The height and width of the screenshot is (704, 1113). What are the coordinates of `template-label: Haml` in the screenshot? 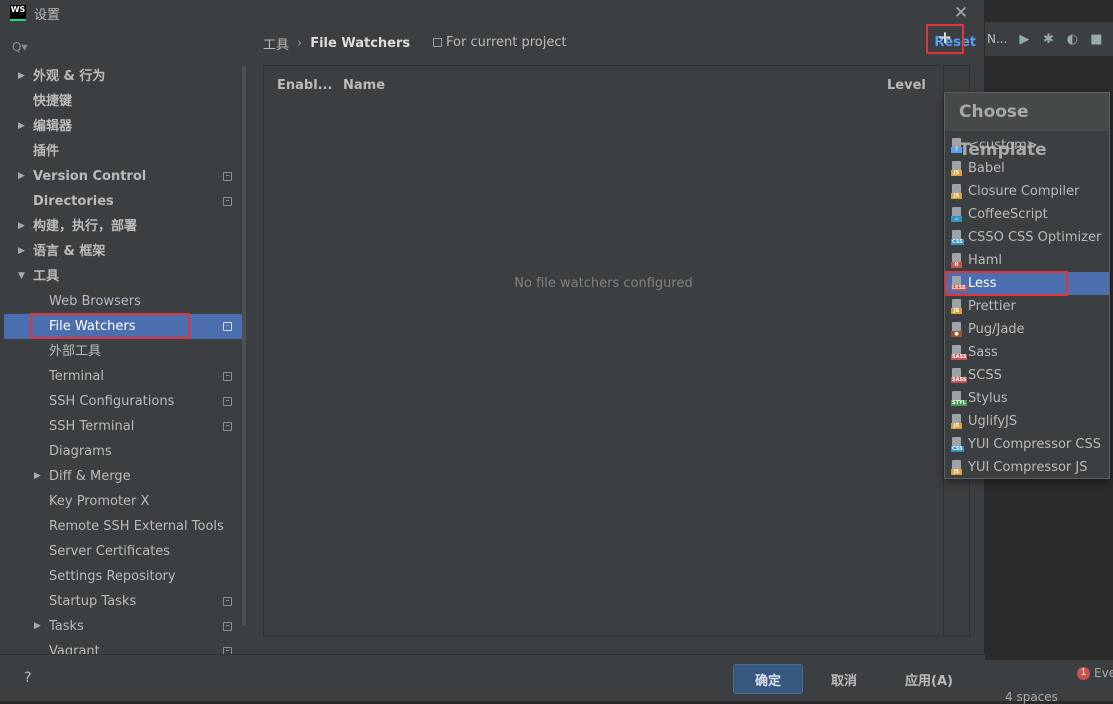 It's located at (985, 260).